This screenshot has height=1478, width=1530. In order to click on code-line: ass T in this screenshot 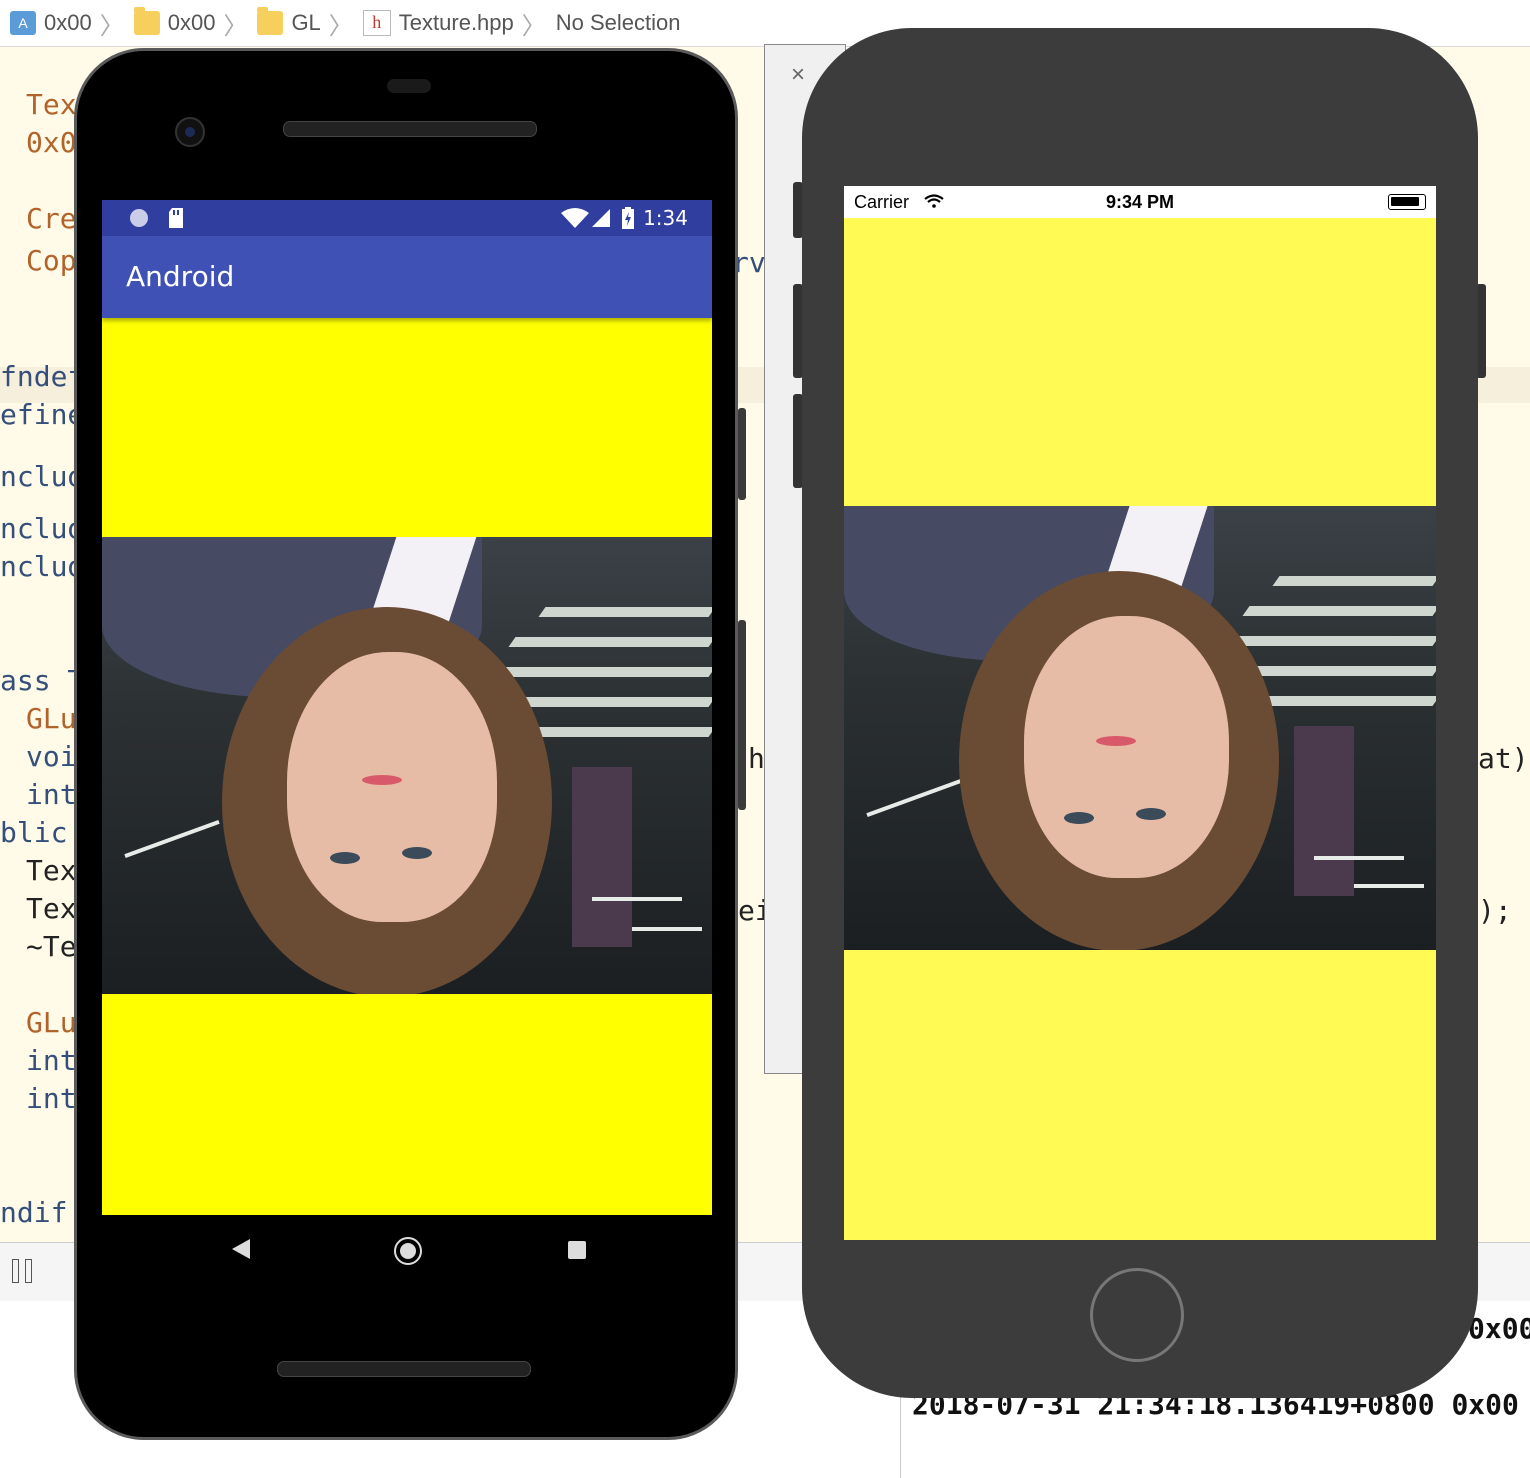, I will do `click(42, 680)`.